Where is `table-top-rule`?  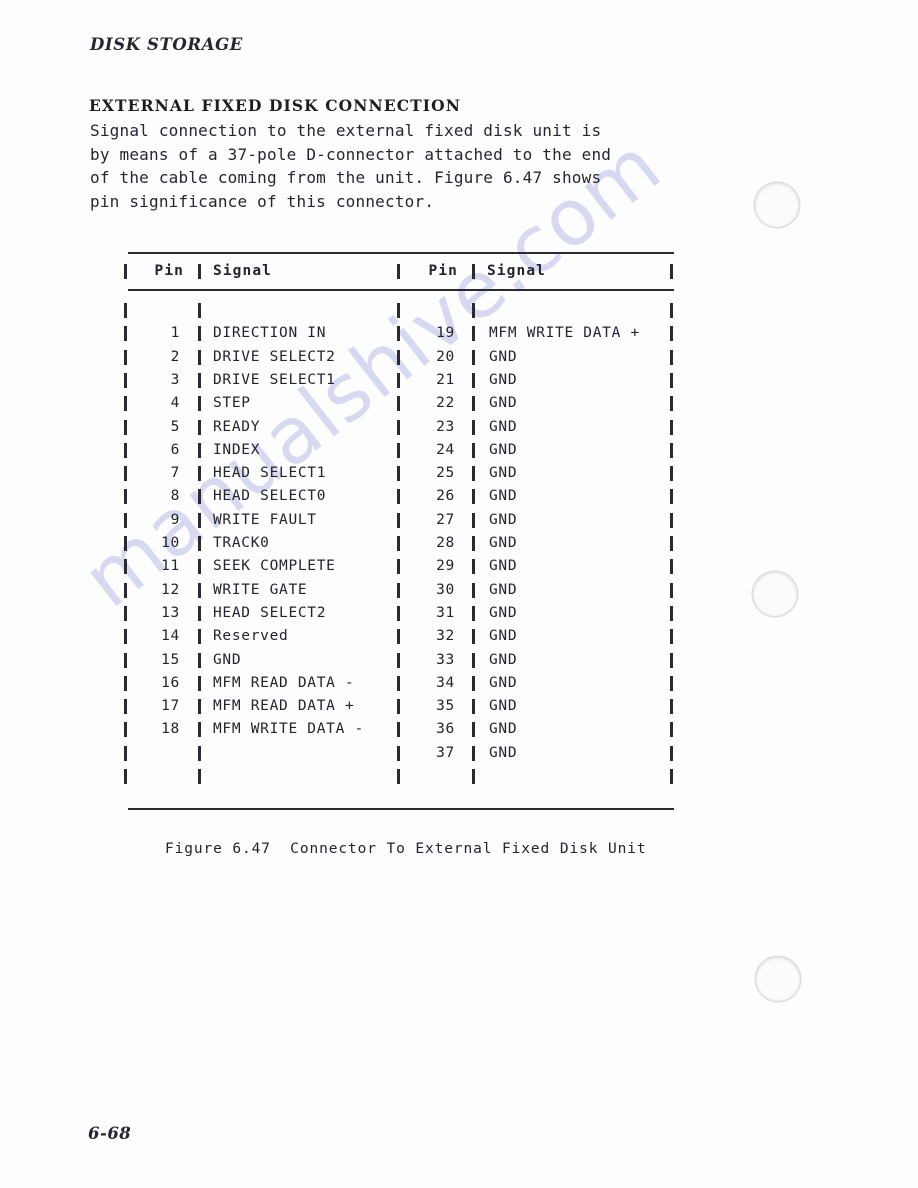
table-top-rule is located at coordinates (401, 253).